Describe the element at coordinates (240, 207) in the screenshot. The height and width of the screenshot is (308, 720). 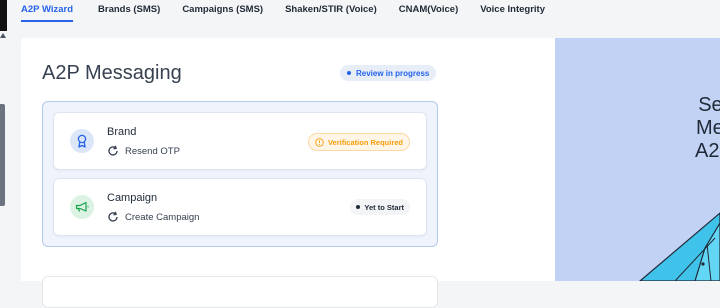
I see `campaign-step-card: Campaign Create Campaign Yet to Start` at that location.